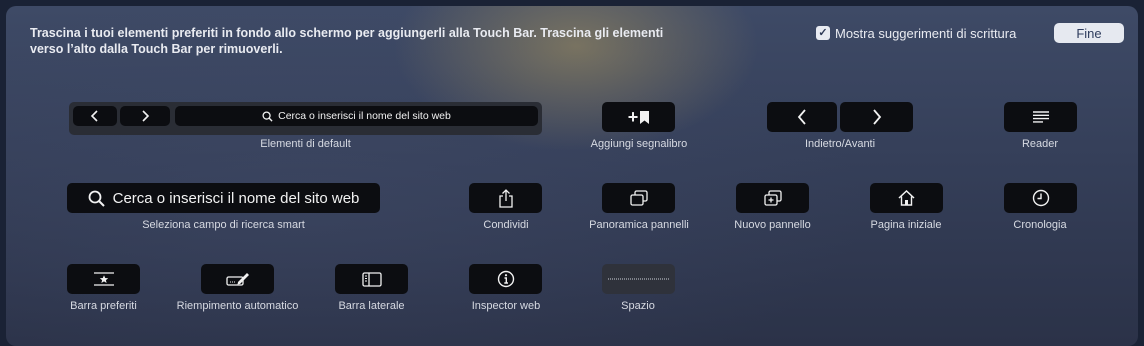 The image size is (1144, 346). Describe the element at coordinates (1040, 144) in the screenshot. I see `reader-caption: Reader` at that location.